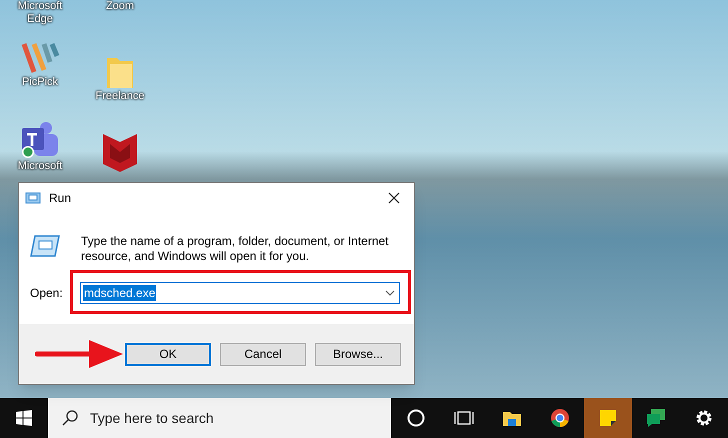  Describe the element at coordinates (60, 198) in the screenshot. I see `window-title: Run` at that location.